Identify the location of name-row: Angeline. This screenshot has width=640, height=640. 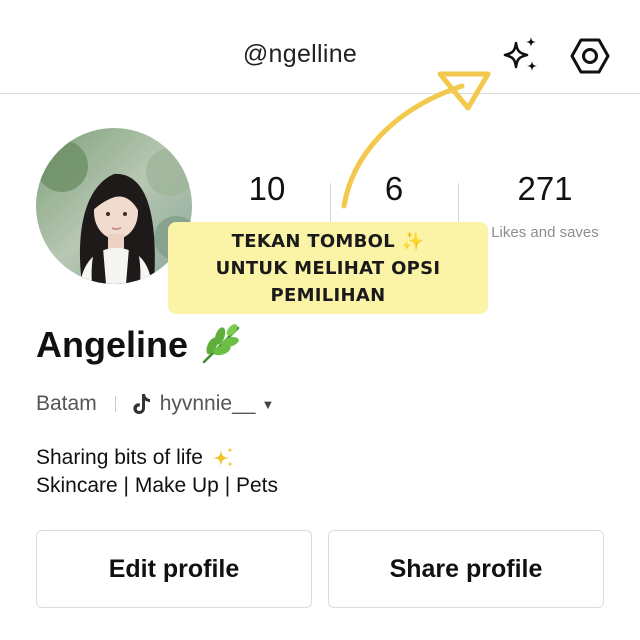
(140, 345).